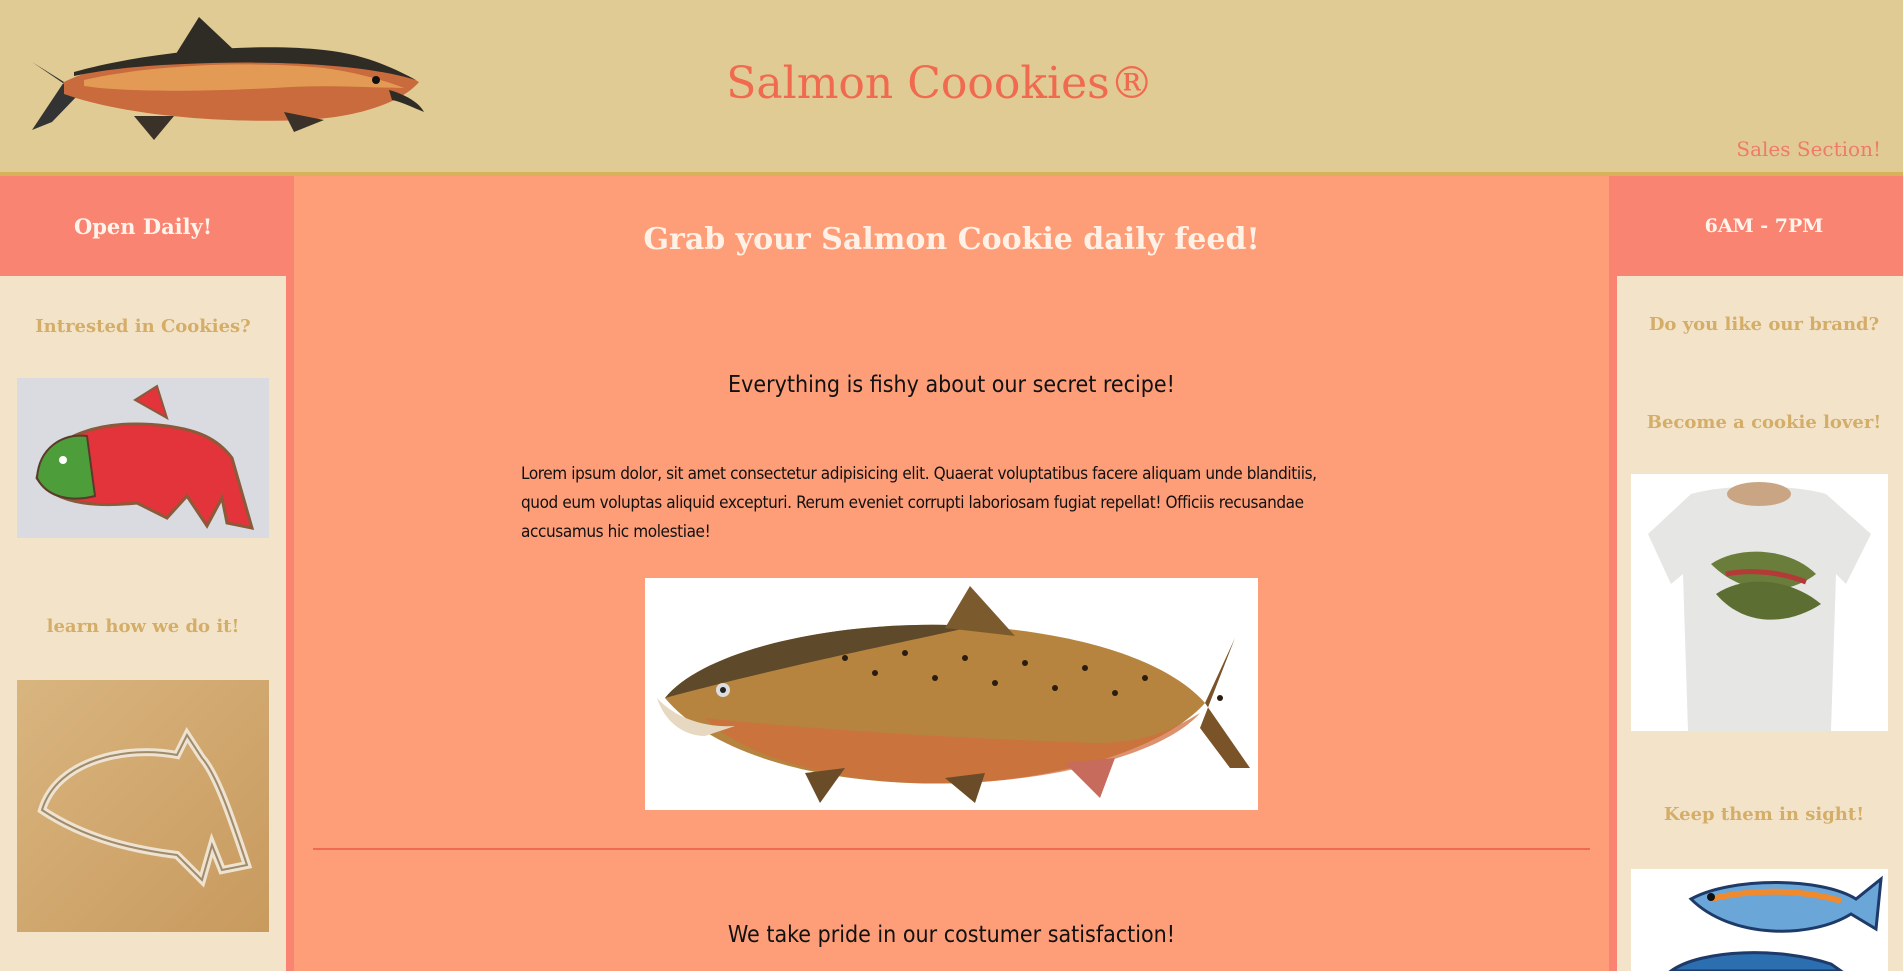 This screenshot has height=971, width=1903. Describe the element at coordinates (1764, 324) in the screenshot. I see `brand-question: Do you like our brand?` at that location.